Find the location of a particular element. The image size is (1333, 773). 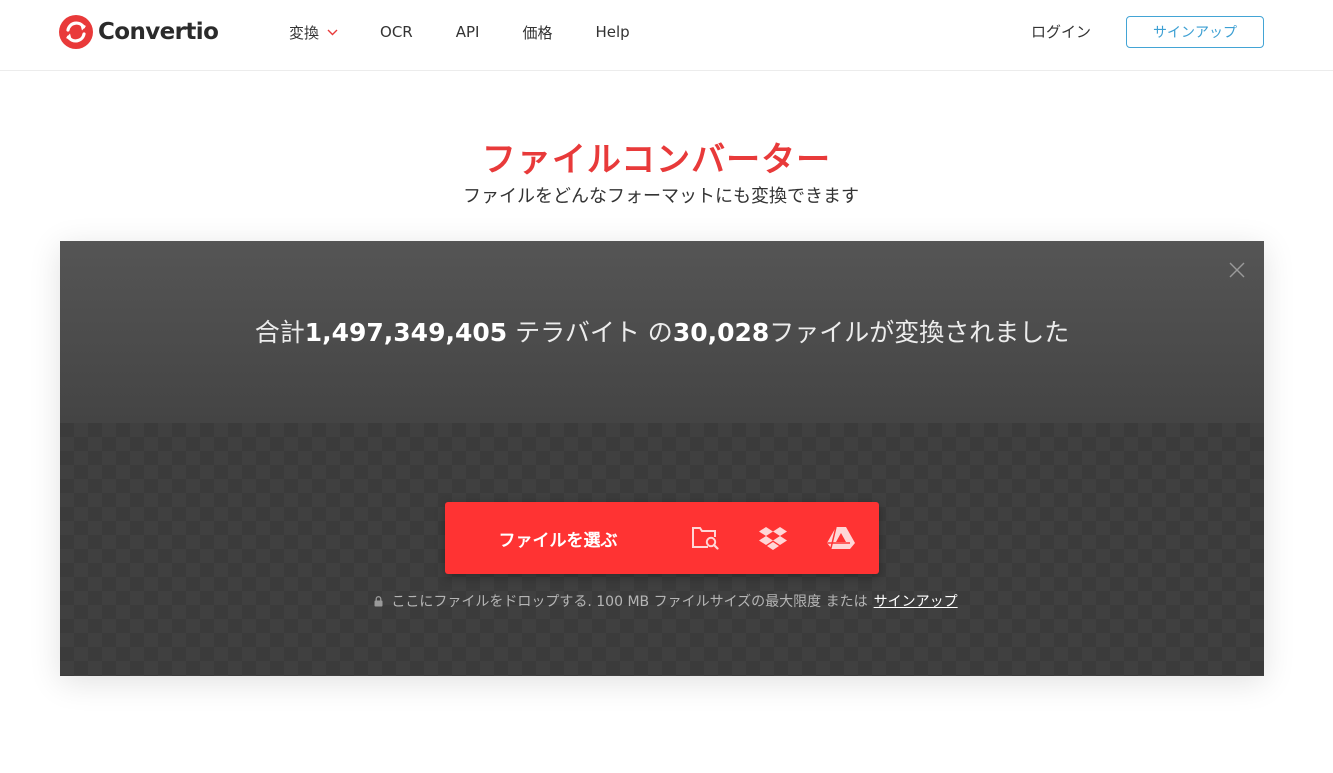

nav-api: API is located at coordinates (468, 32).